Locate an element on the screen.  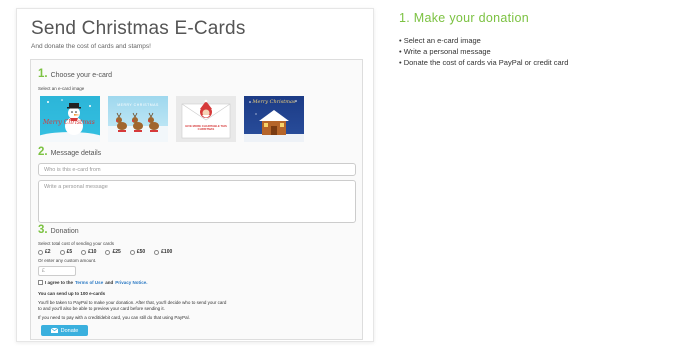
amount-radio-10: £10 is located at coordinates (88, 252).